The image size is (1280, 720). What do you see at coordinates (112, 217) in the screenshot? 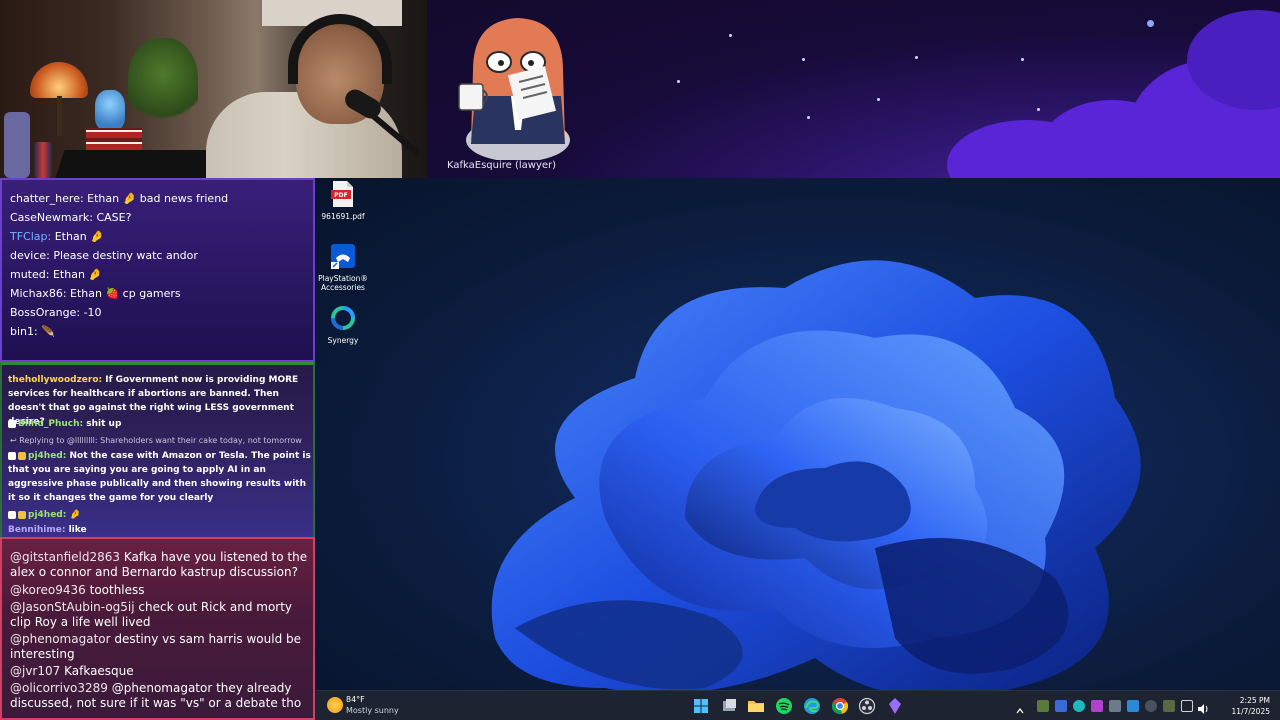
I see `chat-text: CASE?` at bounding box center [112, 217].